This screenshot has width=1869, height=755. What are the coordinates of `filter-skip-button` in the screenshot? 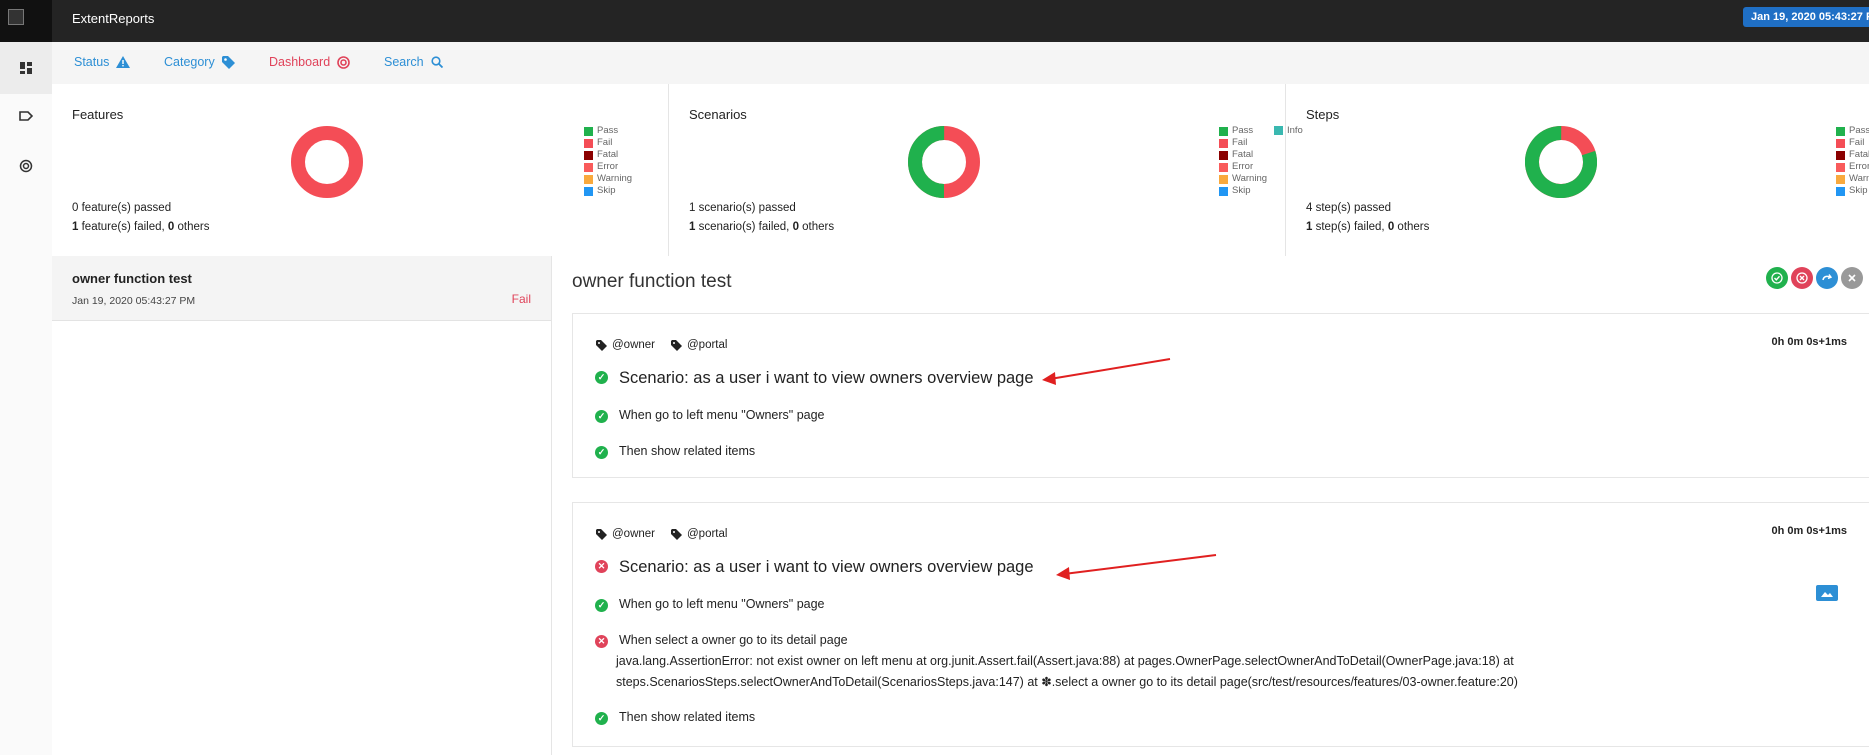 It's located at (1827, 278).